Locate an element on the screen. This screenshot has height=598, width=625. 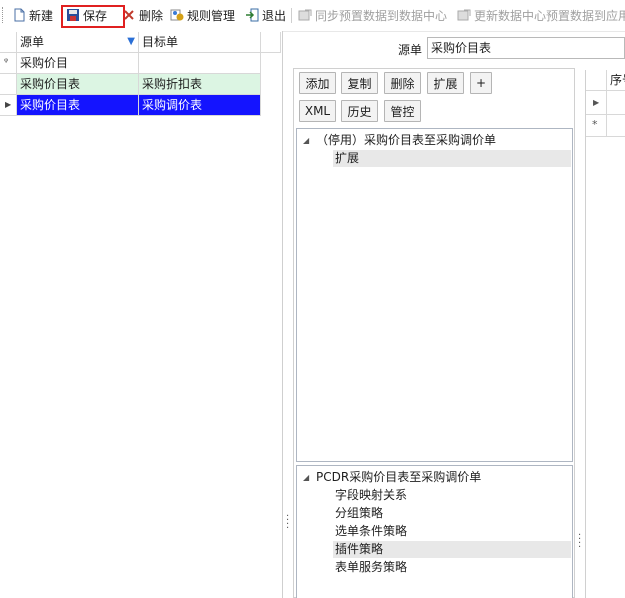
tree-node-root-label: （停用）采购价目表至采购调价单 is located at coordinates (406, 140).